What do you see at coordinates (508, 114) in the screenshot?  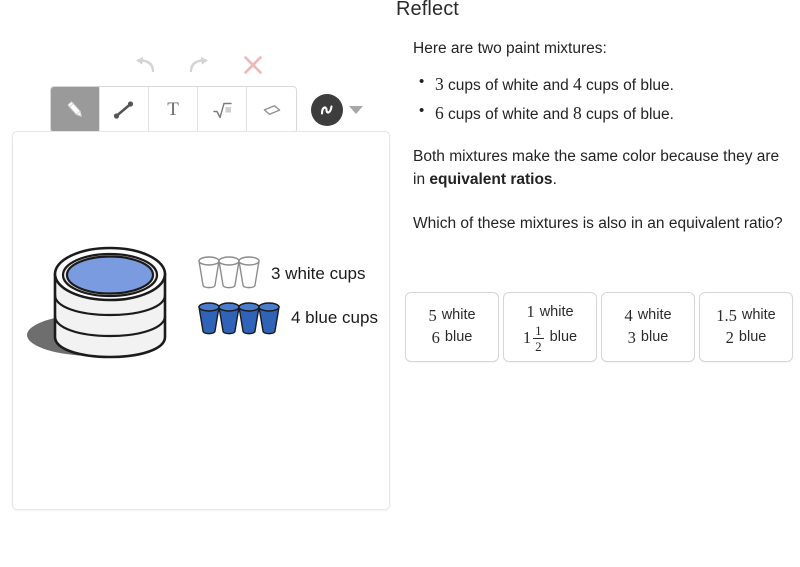 I see `mixture-2-mid-text: cups of white and` at bounding box center [508, 114].